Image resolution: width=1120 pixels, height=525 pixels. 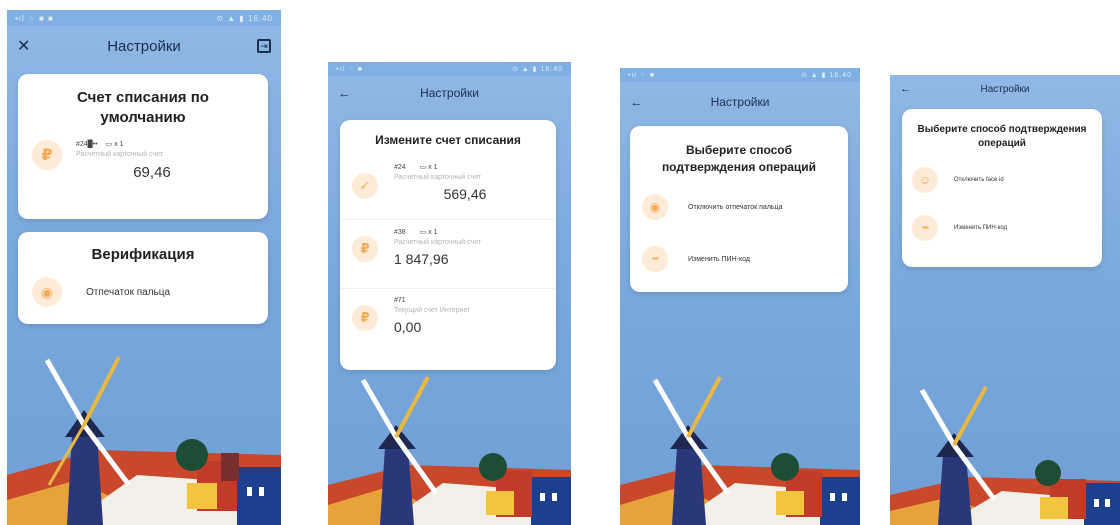 What do you see at coordinates (735, 207) in the screenshot?
I see `option-label: Отключить отпечаток пальца` at bounding box center [735, 207].